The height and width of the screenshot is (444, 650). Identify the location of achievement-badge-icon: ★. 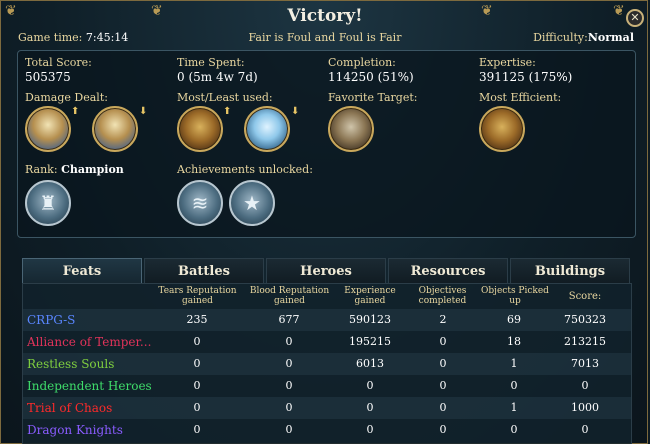
(252, 203).